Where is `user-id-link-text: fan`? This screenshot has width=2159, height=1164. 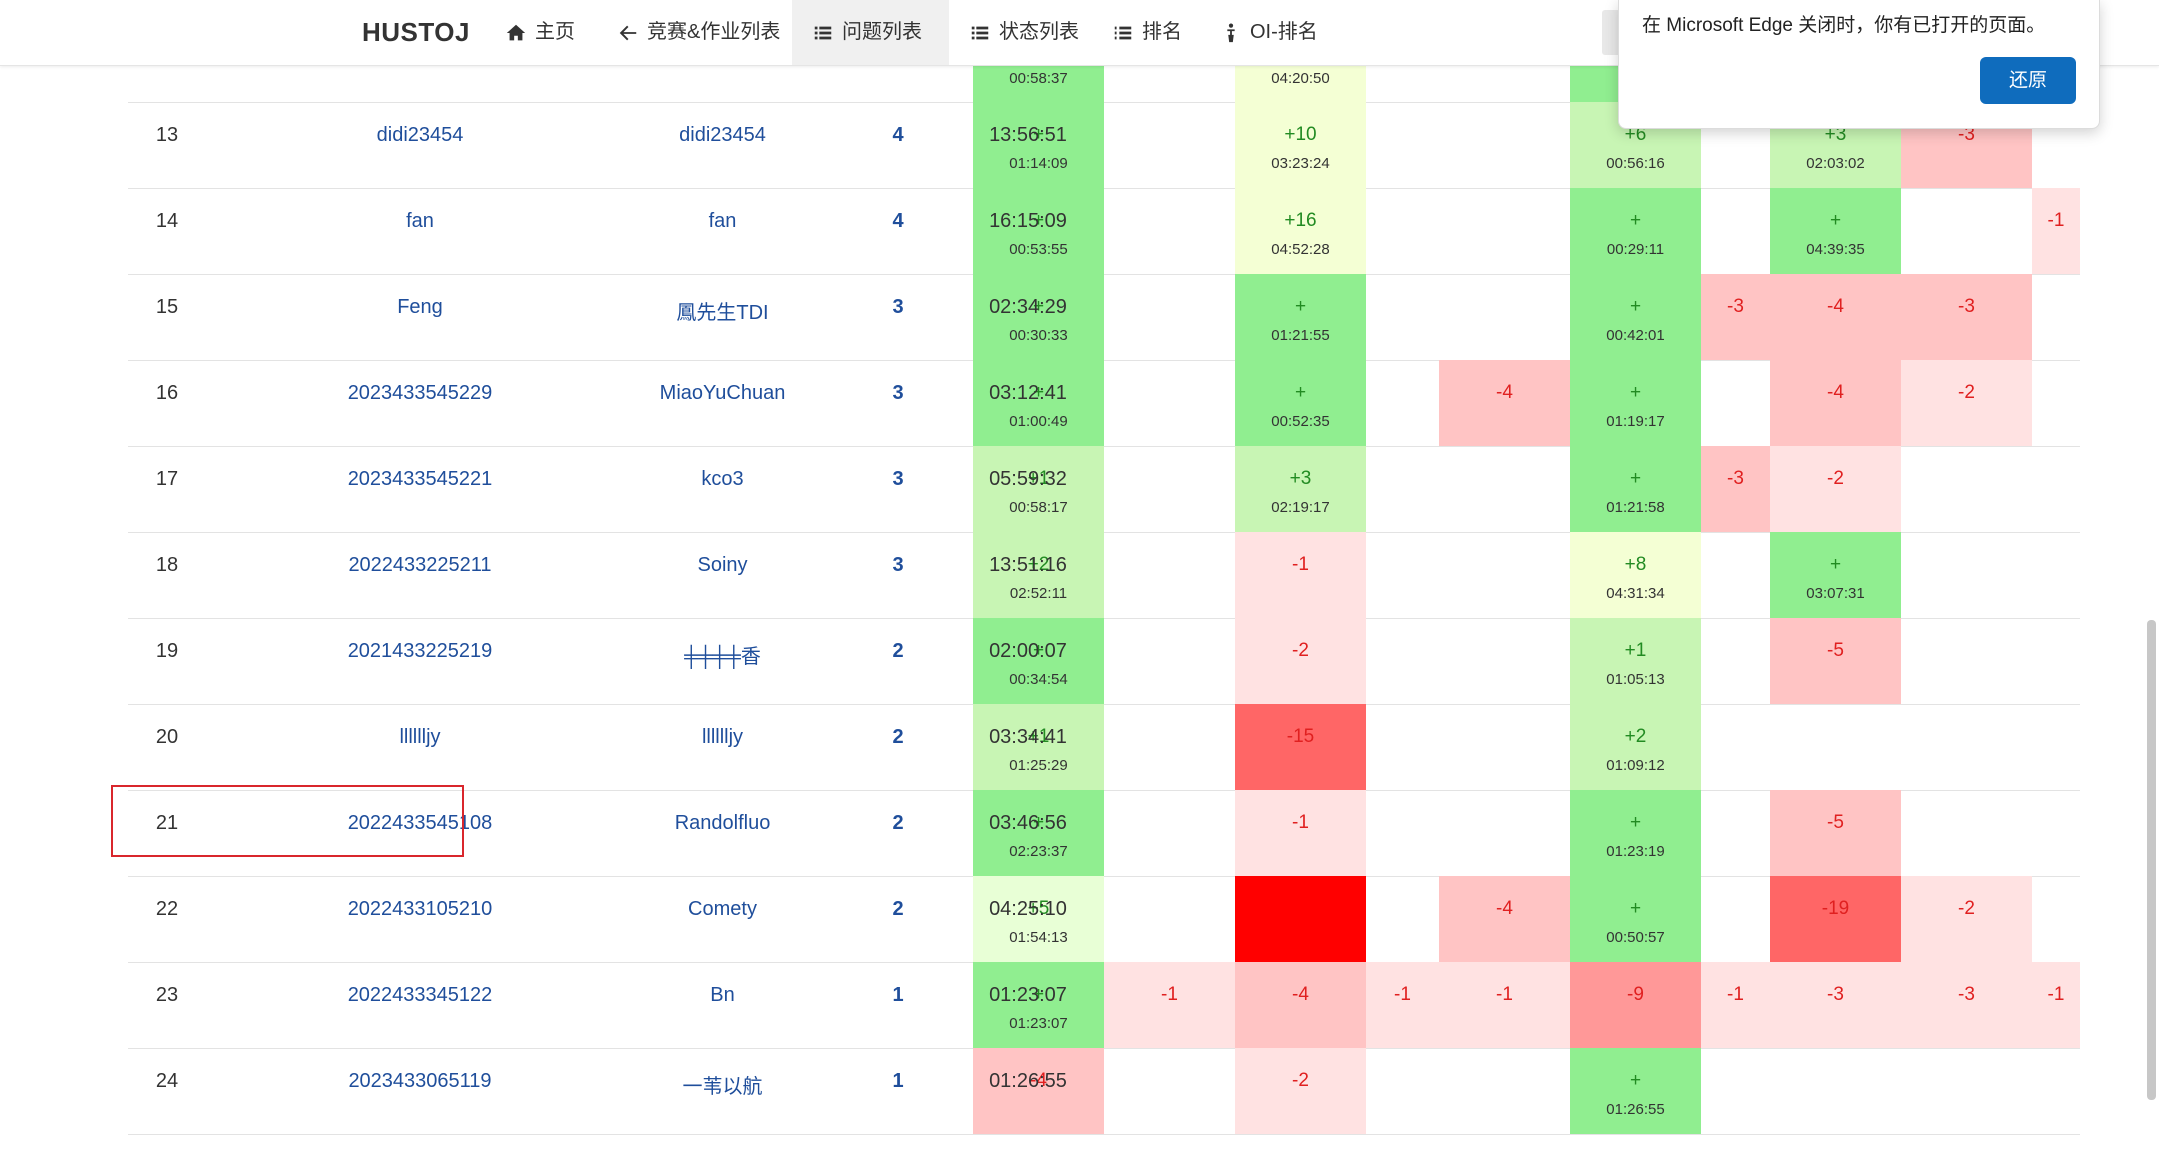
user-id-link-text: fan is located at coordinates (420, 221).